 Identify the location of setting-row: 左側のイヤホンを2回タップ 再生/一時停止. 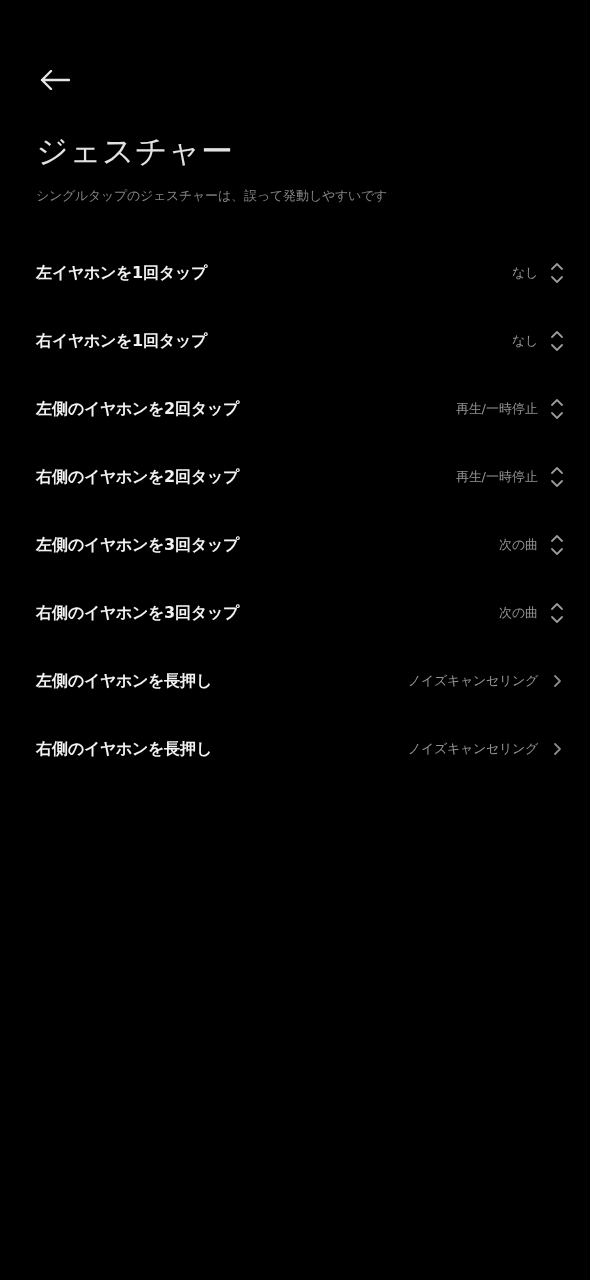
(301, 409).